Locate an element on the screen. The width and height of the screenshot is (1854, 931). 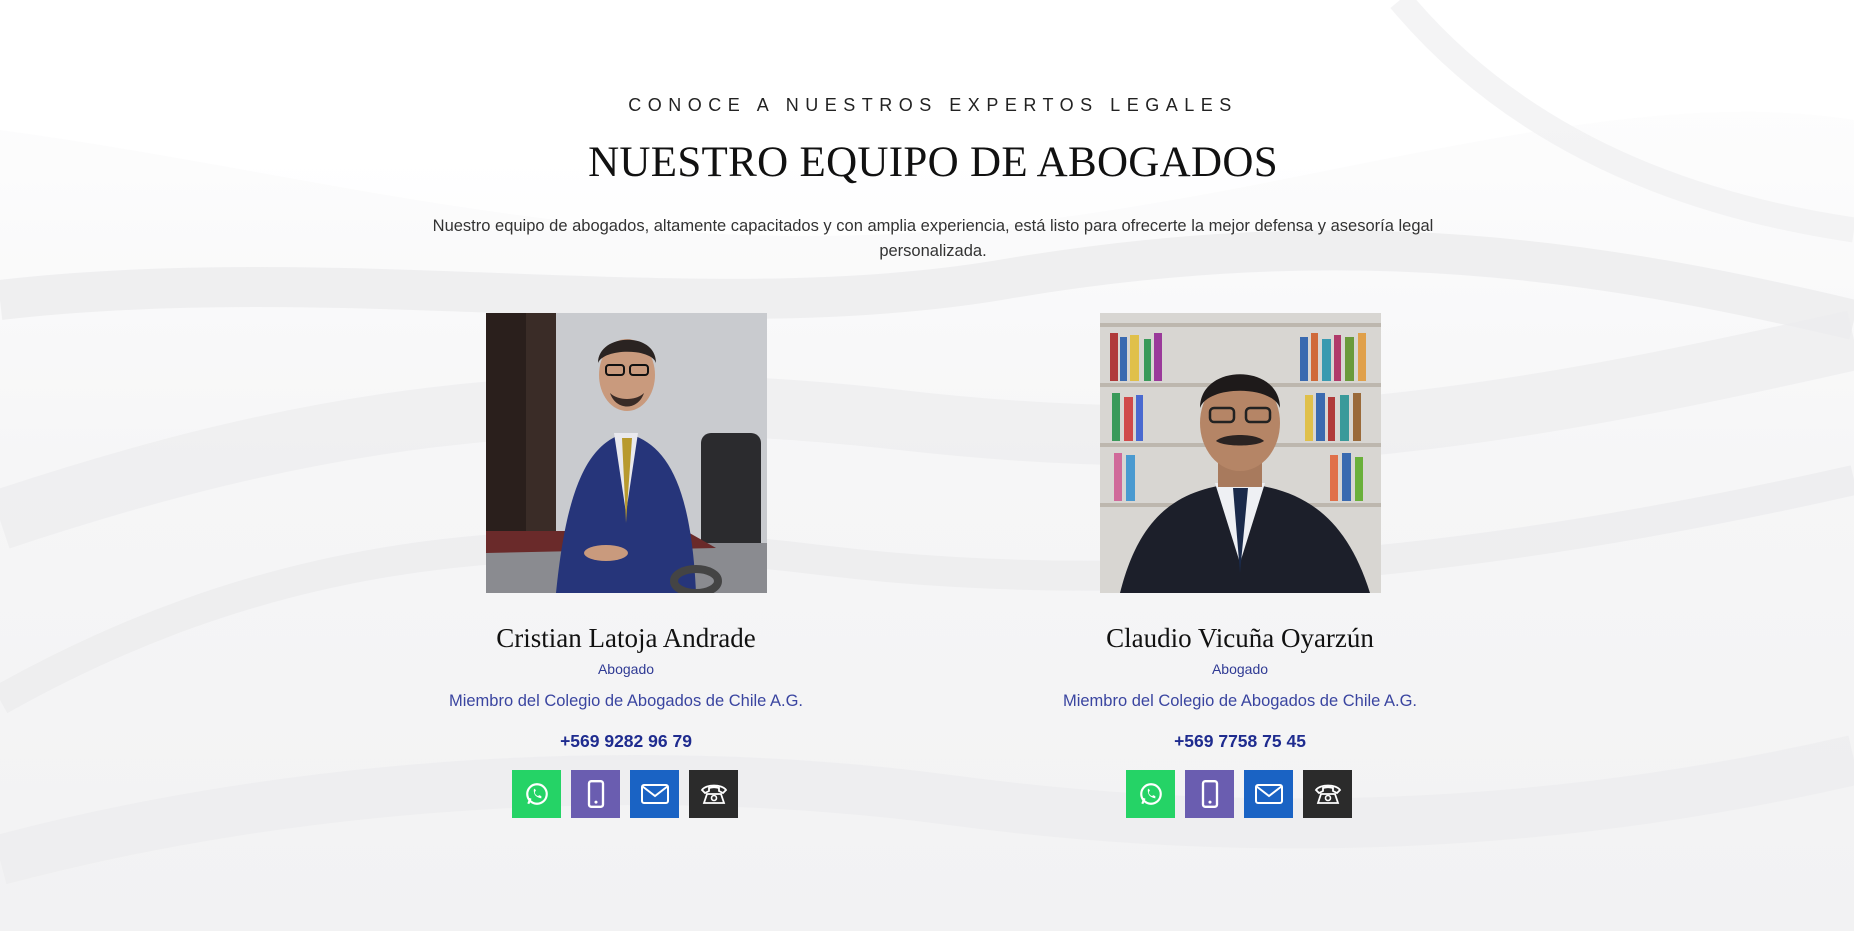
lawyer-phone: +569 9282 96 79 is located at coordinates (626, 741).